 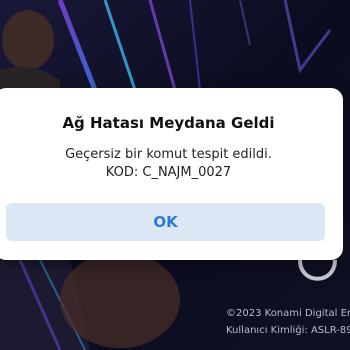 What do you see at coordinates (168, 154) in the screenshot?
I see `error-description: Geçersiz bir komut tespit edildi.` at bounding box center [168, 154].